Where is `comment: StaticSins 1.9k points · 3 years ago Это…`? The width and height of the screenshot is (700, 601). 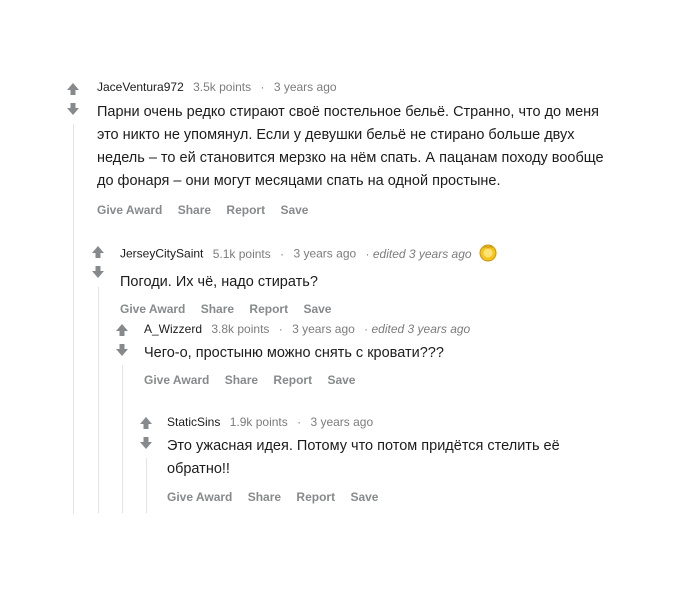
comment: StaticSins 1.9k points · 3 years ago Это… is located at coordinates (377, 459).